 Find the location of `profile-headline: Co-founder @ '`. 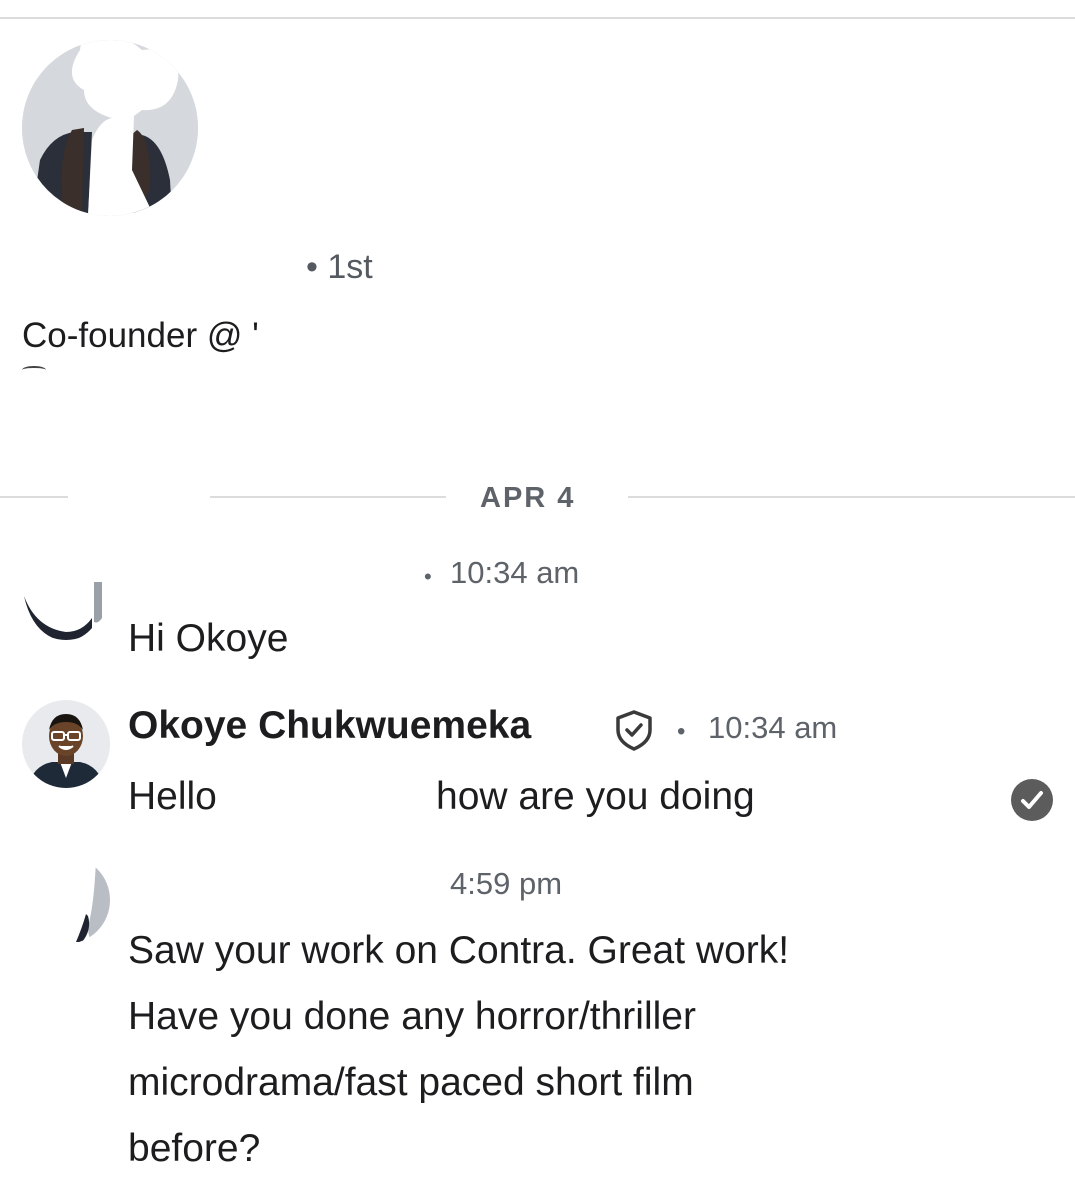

profile-headline: Co-founder @ ' is located at coordinates (140, 335).